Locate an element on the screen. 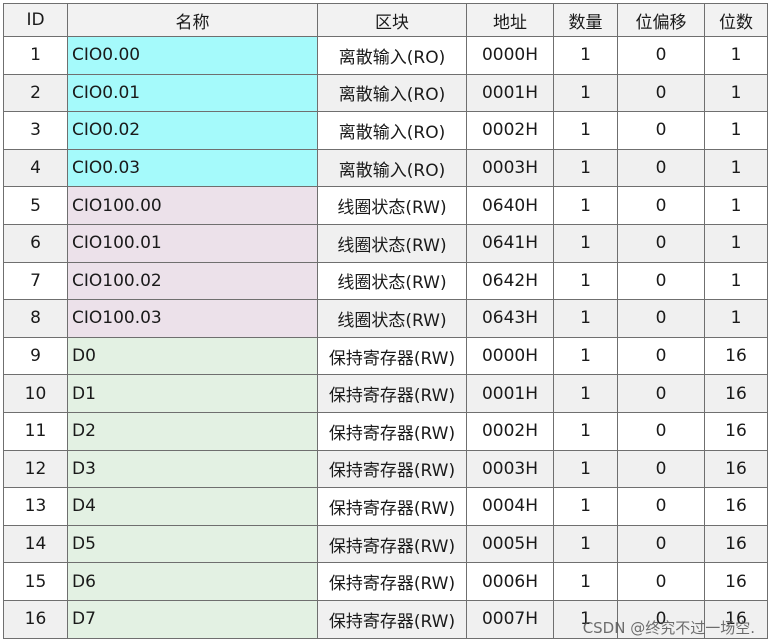 Image resolution: width=769 pixels, height=644 pixels. header-id: ID is located at coordinates (35, 20).